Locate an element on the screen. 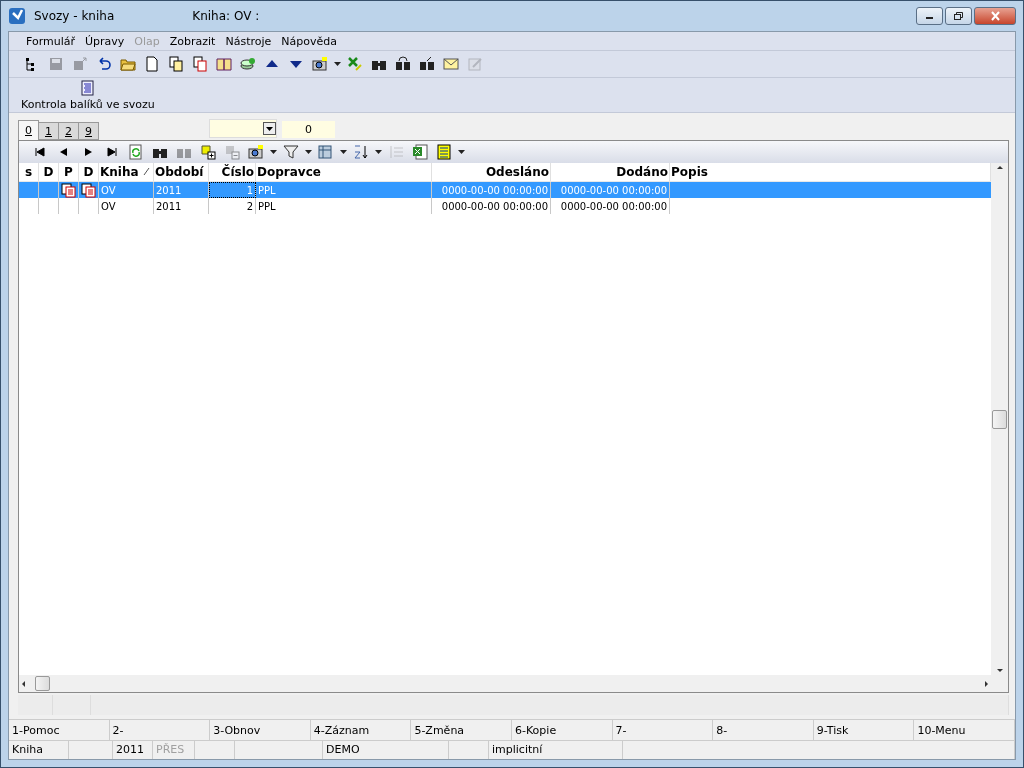  close-icon is located at coordinates (995, 16).